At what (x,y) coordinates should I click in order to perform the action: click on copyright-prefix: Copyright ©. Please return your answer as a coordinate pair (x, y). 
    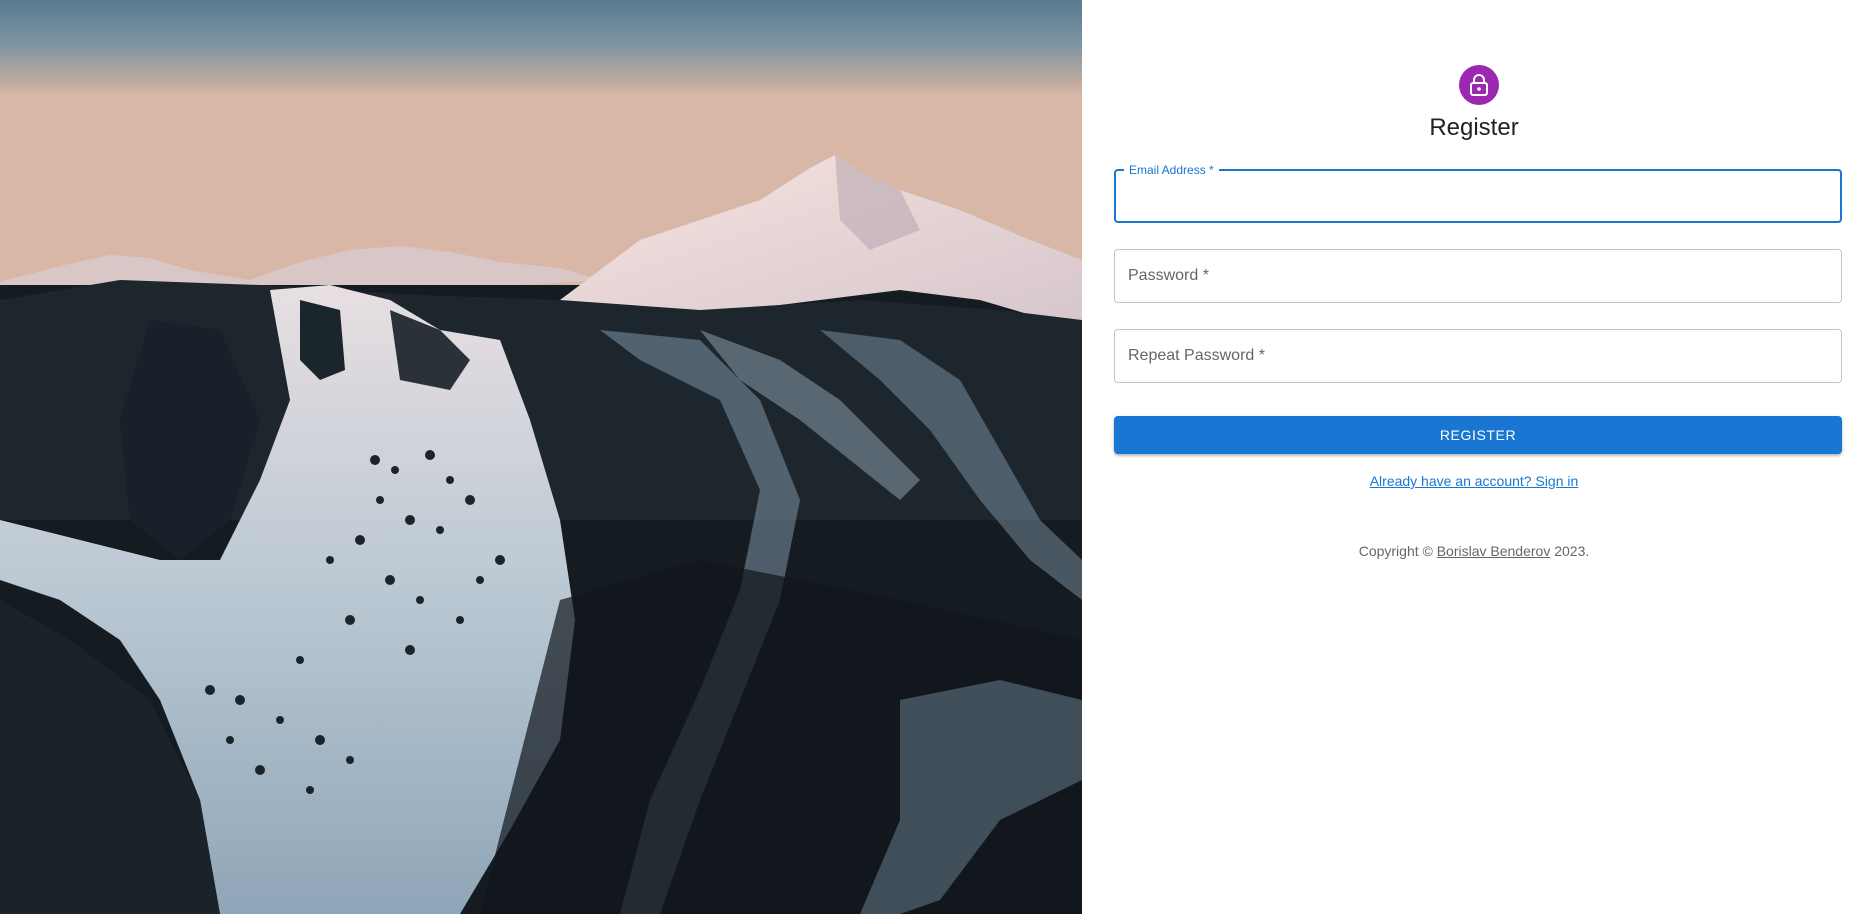
    Looking at the image, I should click on (1397, 551).